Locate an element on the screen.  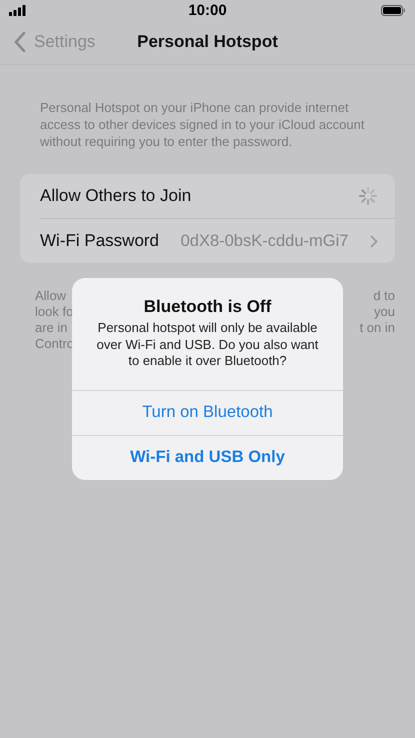
back-button: Settings is located at coordinates (48, 42).